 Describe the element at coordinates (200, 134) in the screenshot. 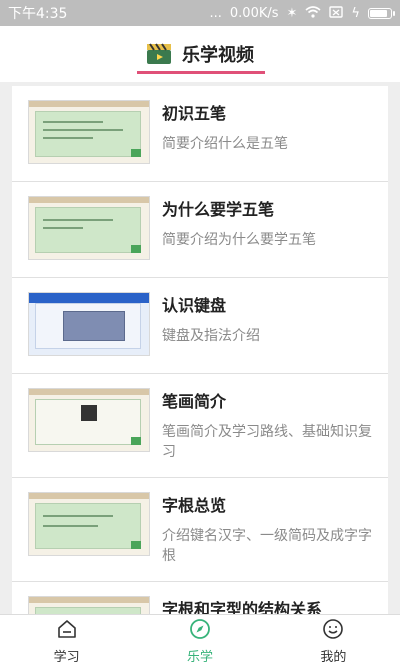

I see `video-item-1: 初识五笔 简要介绍什么是五笔` at that location.